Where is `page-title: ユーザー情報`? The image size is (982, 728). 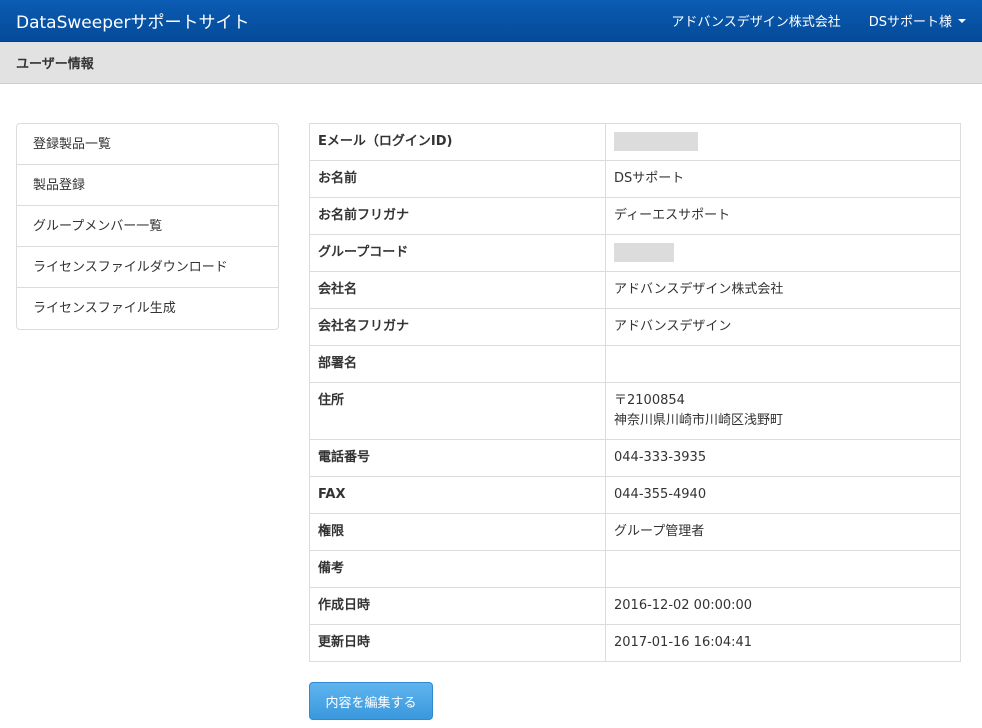 page-title: ユーザー情報 is located at coordinates (55, 64).